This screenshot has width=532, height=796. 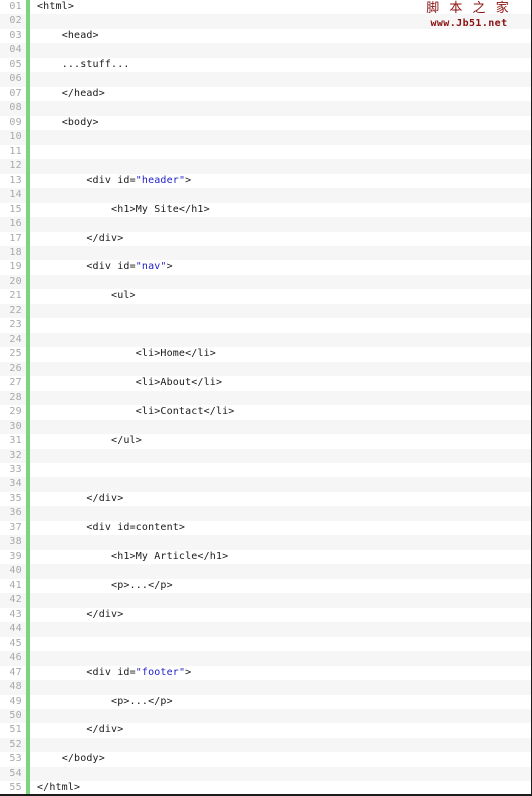 What do you see at coordinates (15, 296) in the screenshot?
I see `line-number: 21` at bounding box center [15, 296].